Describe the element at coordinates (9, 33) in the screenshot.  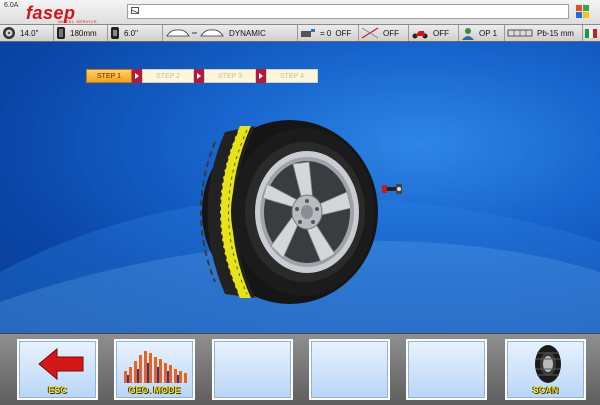
I see `rim-diameter-icon` at that location.